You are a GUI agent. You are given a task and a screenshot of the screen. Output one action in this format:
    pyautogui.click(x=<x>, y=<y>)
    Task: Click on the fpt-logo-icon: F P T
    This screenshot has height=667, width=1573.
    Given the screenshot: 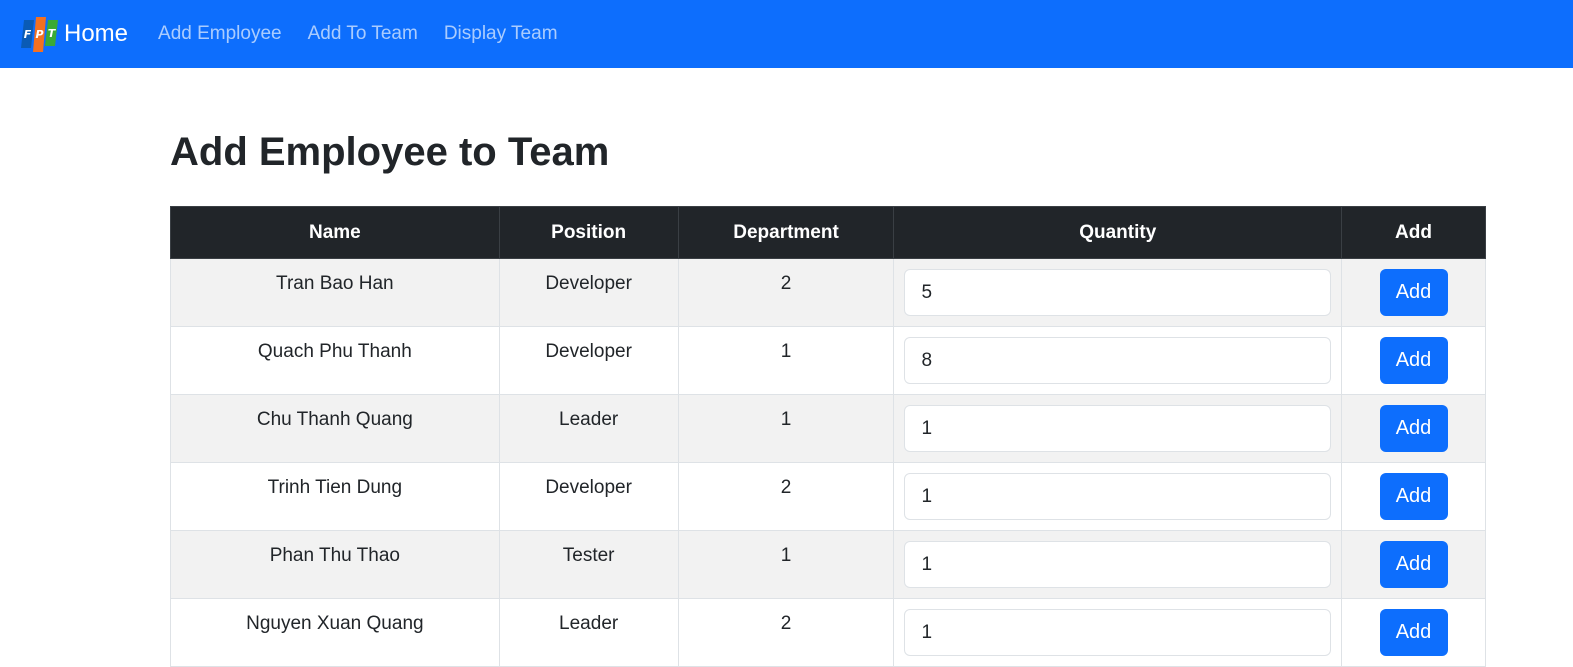 What is the action you would take?
    pyautogui.click(x=39, y=34)
    